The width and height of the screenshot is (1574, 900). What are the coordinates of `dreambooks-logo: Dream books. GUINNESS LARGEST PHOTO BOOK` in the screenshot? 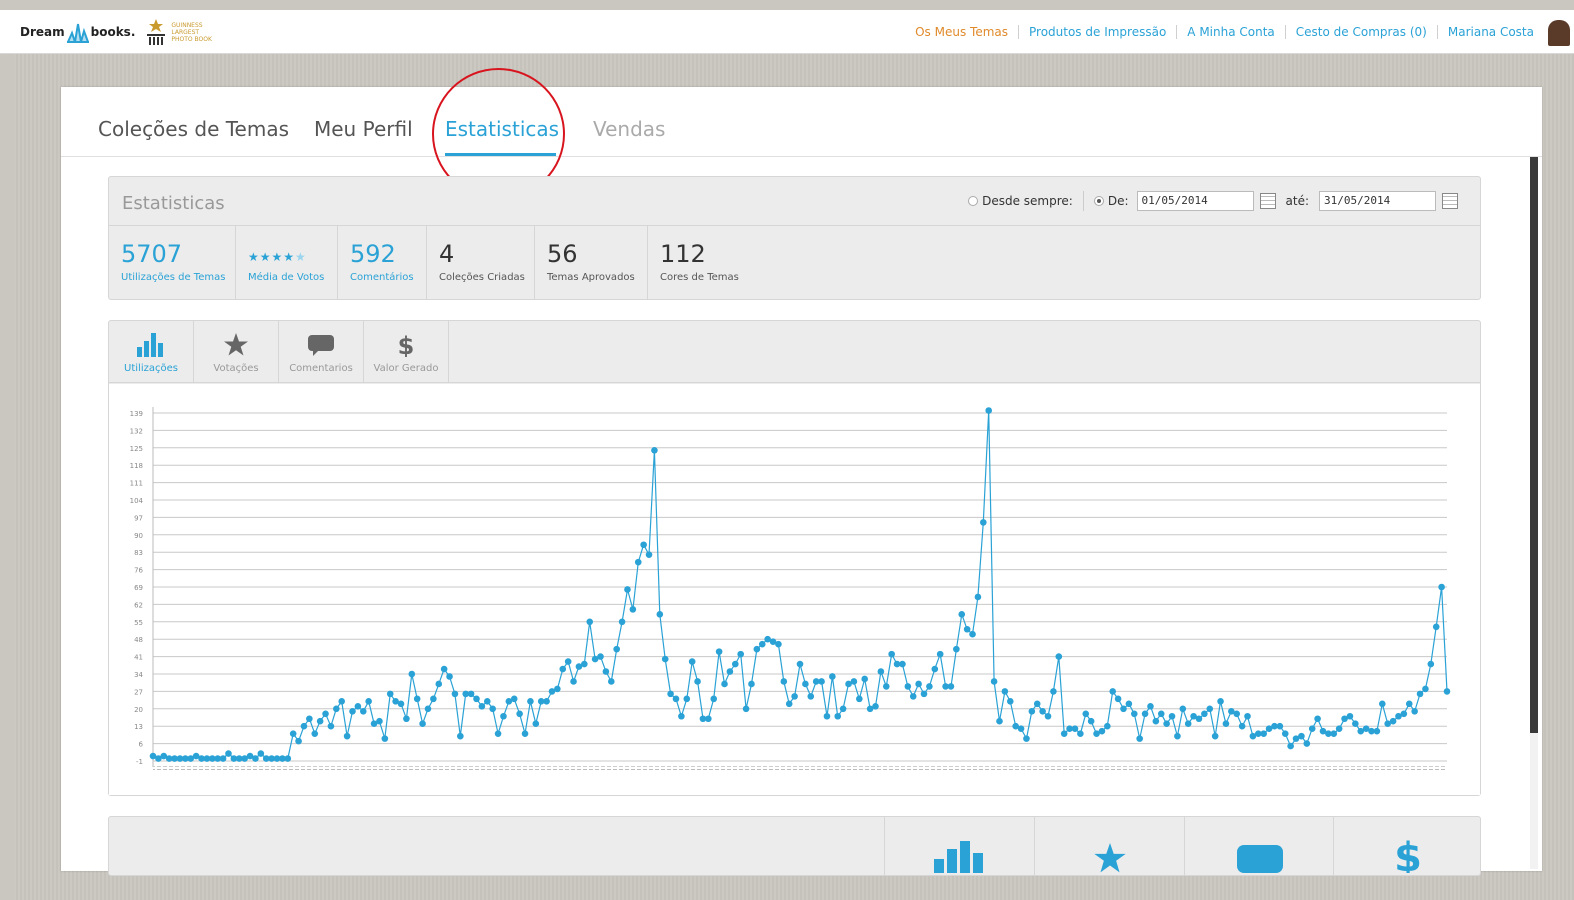 It's located at (116, 32).